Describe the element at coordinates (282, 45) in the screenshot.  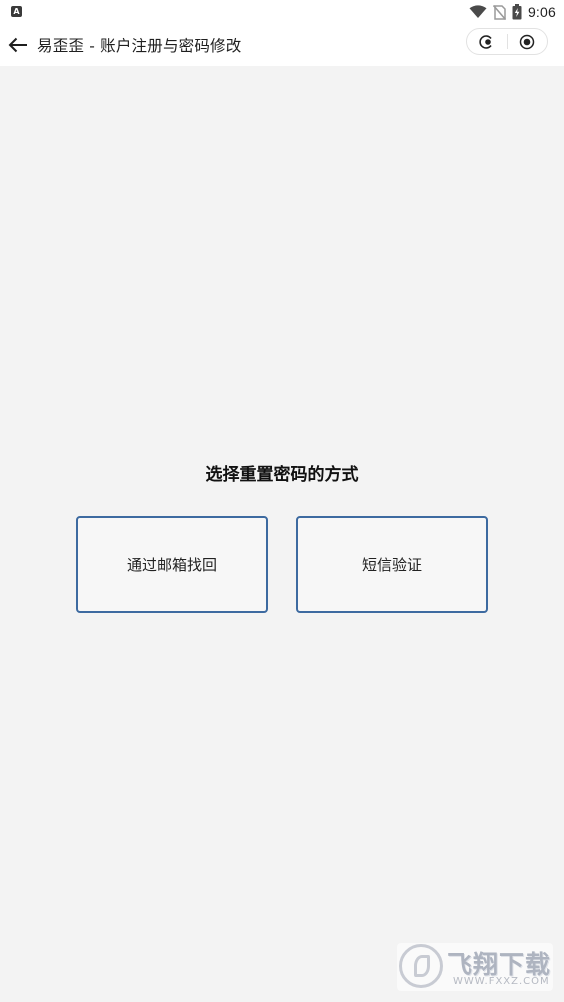
I see `nav-bar: 易歪歪 - 账户注册与密码修改` at that location.